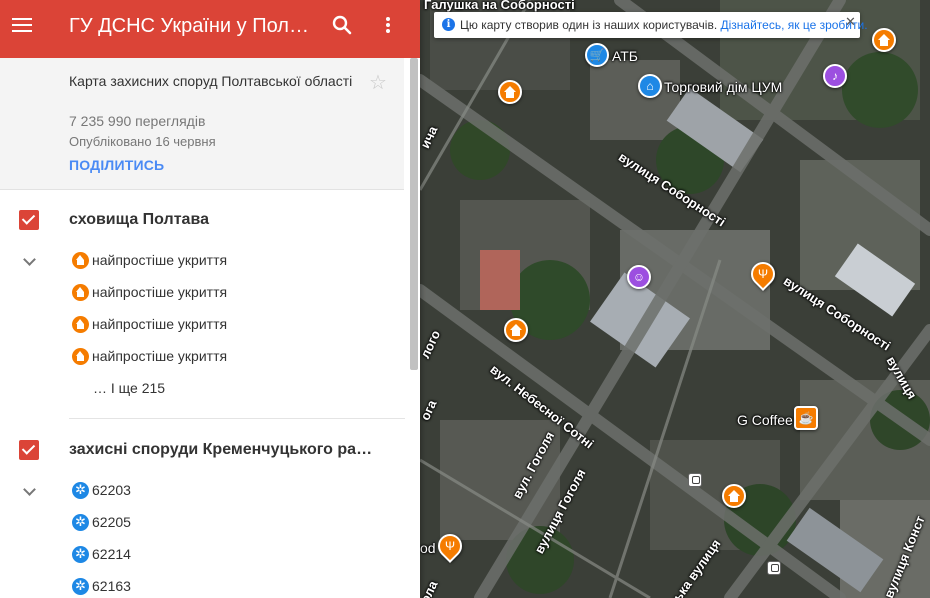 The height and width of the screenshot is (598, 930). What do you see at coordinates (111, 490) in the screenshot?
I see `list-item-label: 62203` at bounding box center [111, 490].